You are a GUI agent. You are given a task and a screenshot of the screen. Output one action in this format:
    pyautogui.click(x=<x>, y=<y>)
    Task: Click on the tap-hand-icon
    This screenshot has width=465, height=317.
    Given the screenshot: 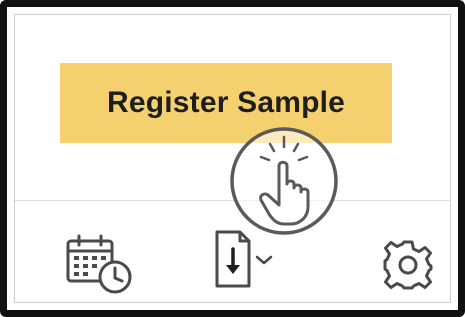 What is the action you would take?
    pyautogui.click(x=284, y=181)
    